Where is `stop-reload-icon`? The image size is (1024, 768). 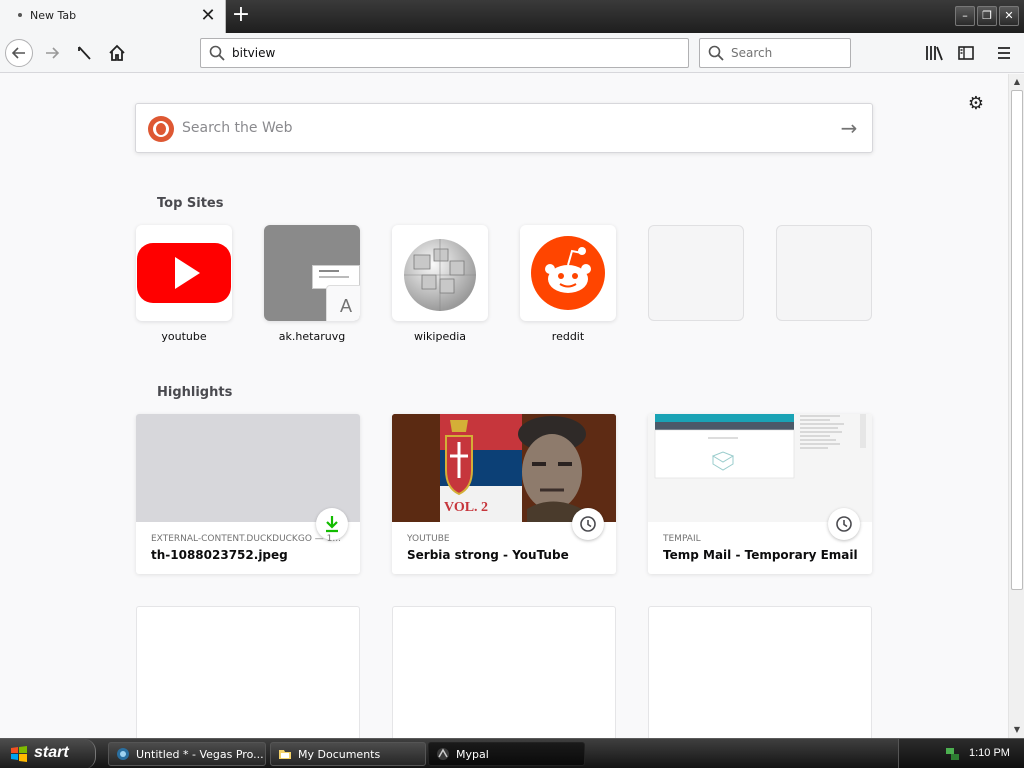
stop-reload-icon is located at coordinates (84, 53).